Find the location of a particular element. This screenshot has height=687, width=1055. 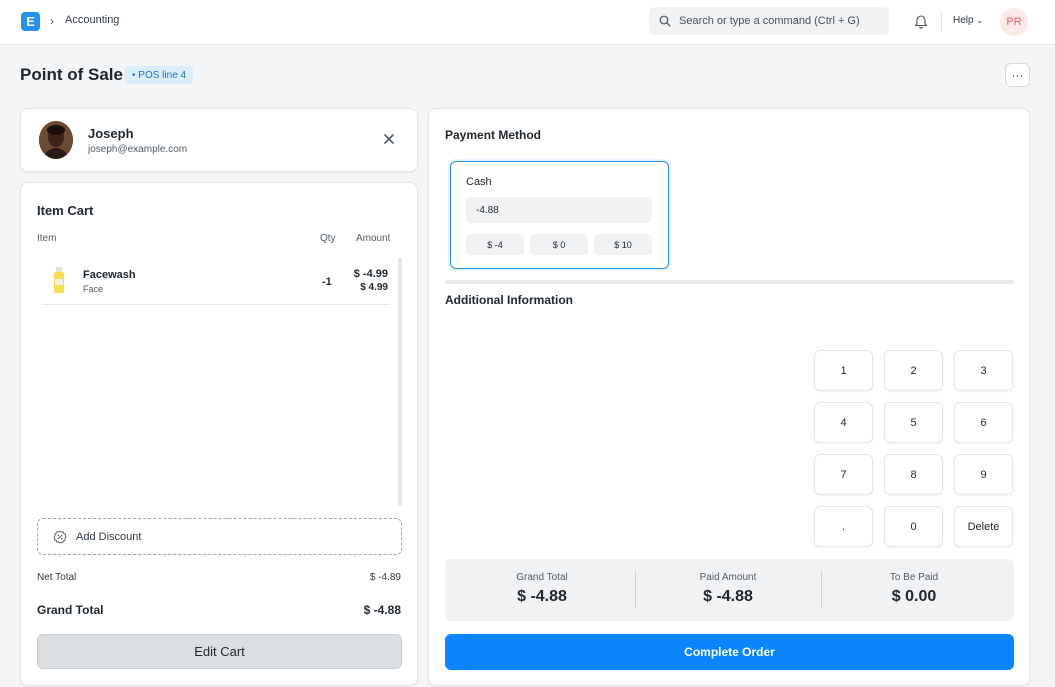

numpad-key-9: 9 is located at coordinates (983, 474).